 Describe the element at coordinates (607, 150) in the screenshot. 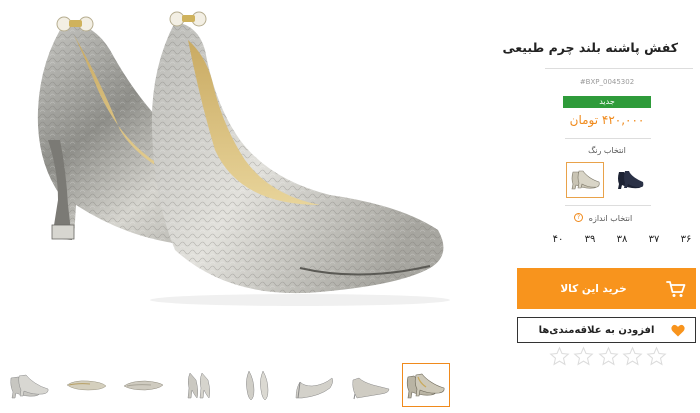

I see `color-label: انتخاب رنگ` at that location.